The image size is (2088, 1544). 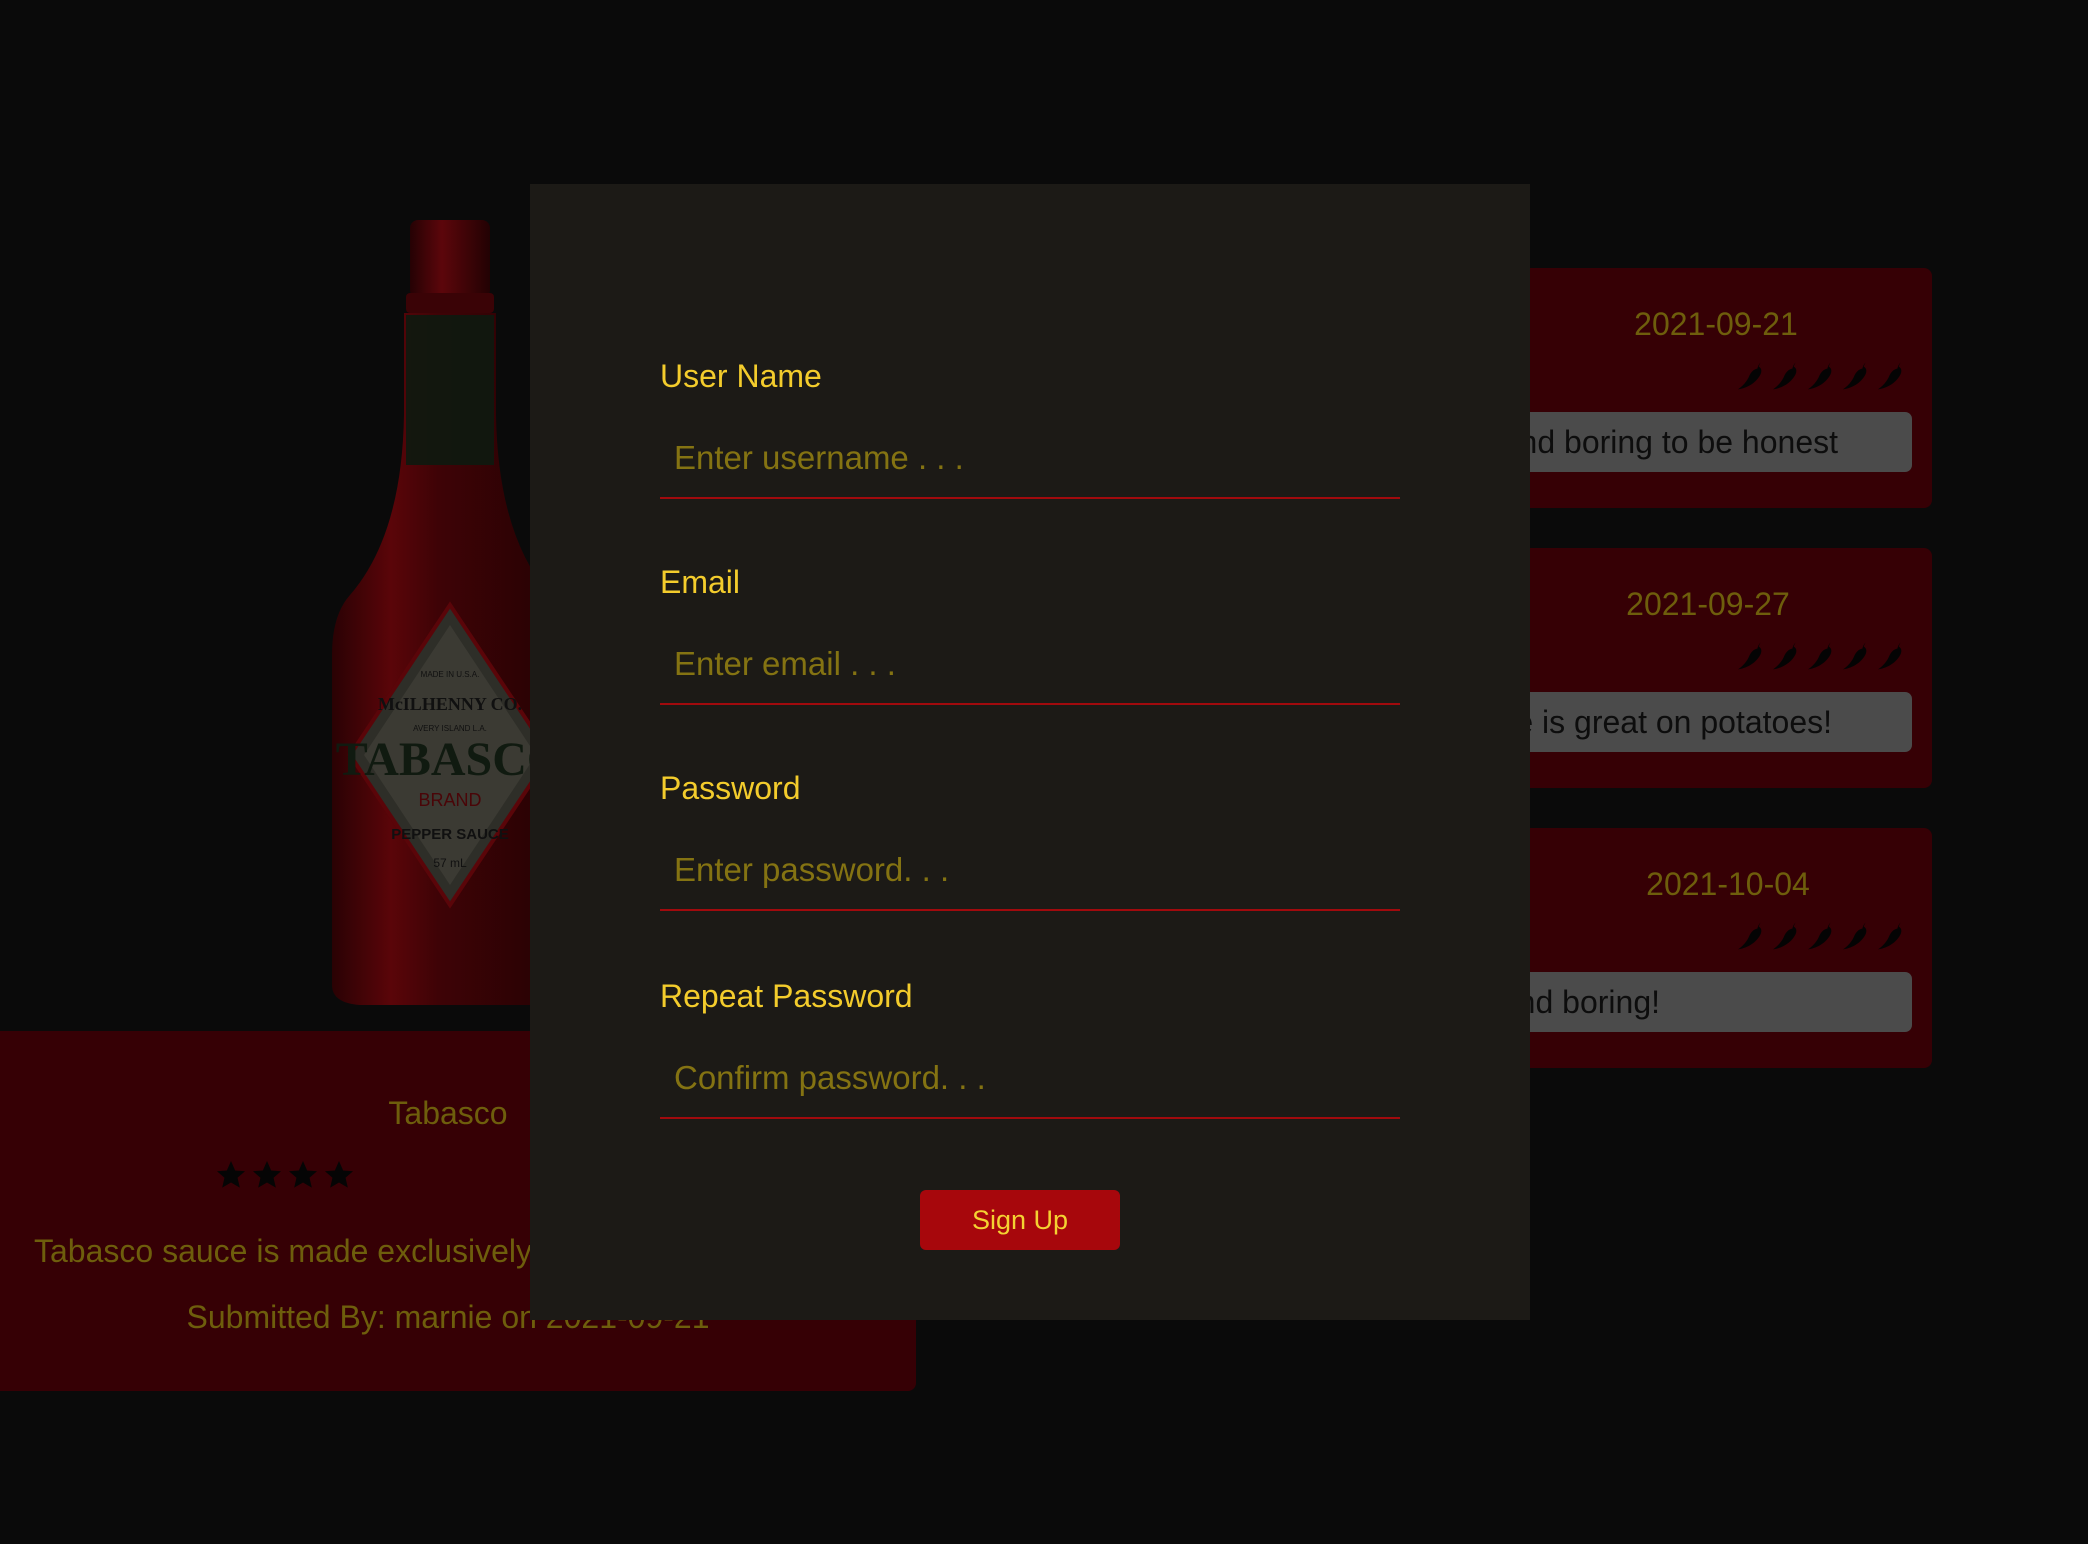 What do you see at coordinates (1716, 948) in the screenshot?
I see `review-card: 2021-10-04 nd boring!` at bounding box center [1716, 948].